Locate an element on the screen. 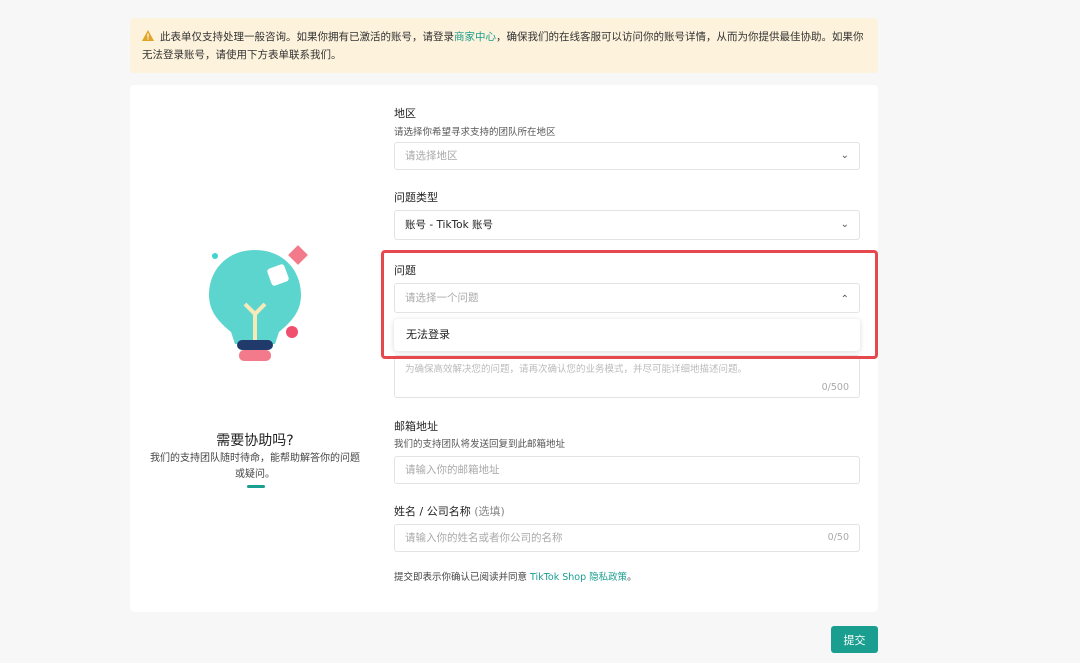 This screenshot has width=1080, height=663. region-sublabel: 请选择你希望寻求支持的团队所在地区 is located at coordinates (475, 132).